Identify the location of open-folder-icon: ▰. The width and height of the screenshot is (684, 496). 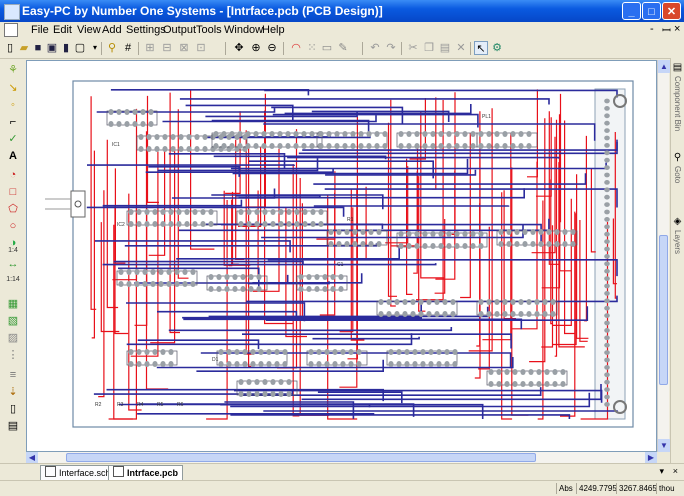
(24, 48).